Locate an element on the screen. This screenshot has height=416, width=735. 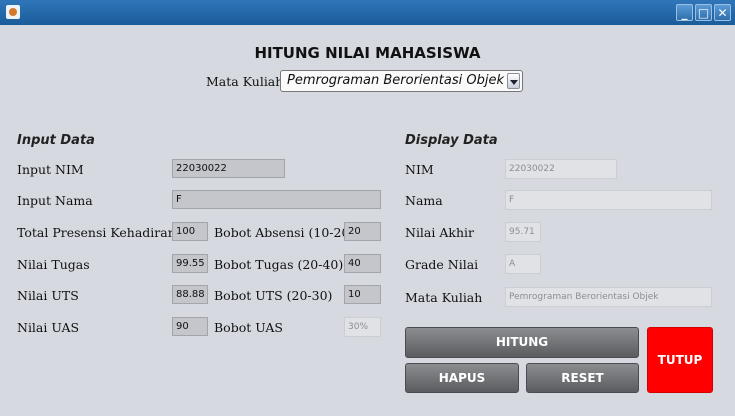
bobot-absensi-input: 20 is located at coordinates (362, 231).